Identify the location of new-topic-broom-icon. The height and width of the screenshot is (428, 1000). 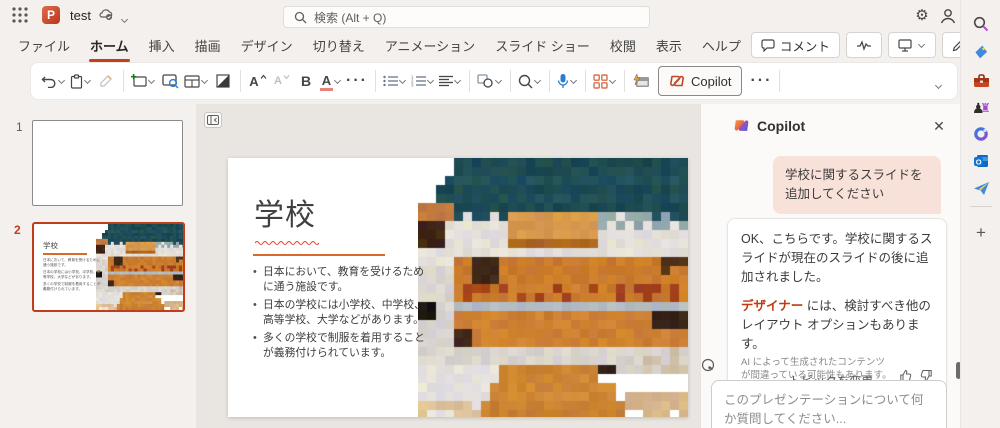
(708, 365).